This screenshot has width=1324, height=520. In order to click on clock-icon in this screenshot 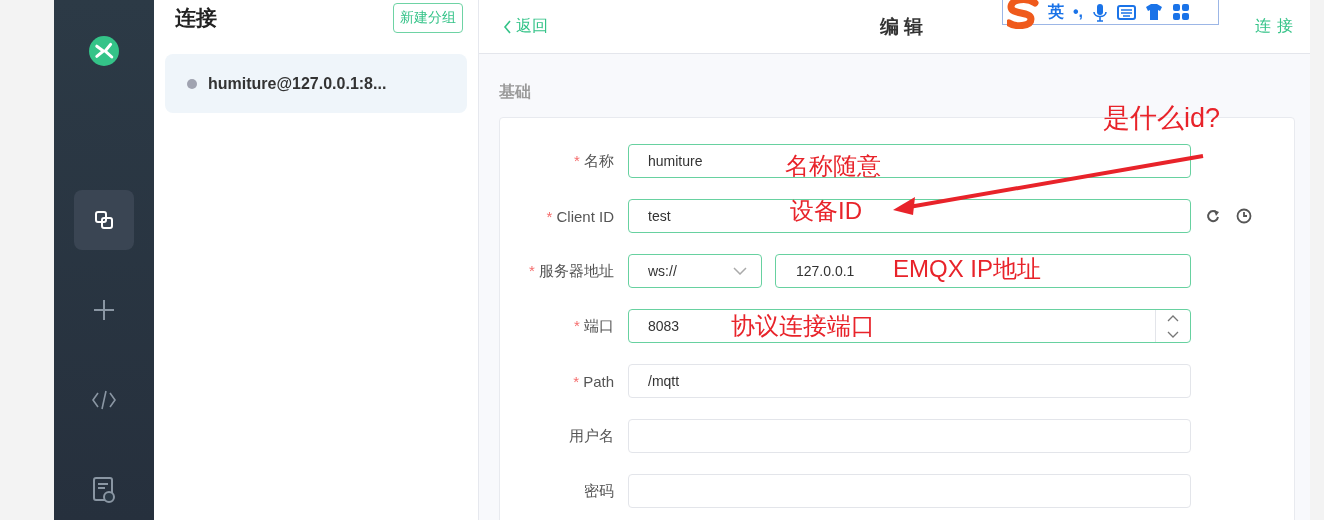, I will do `click(1244, 216)`.